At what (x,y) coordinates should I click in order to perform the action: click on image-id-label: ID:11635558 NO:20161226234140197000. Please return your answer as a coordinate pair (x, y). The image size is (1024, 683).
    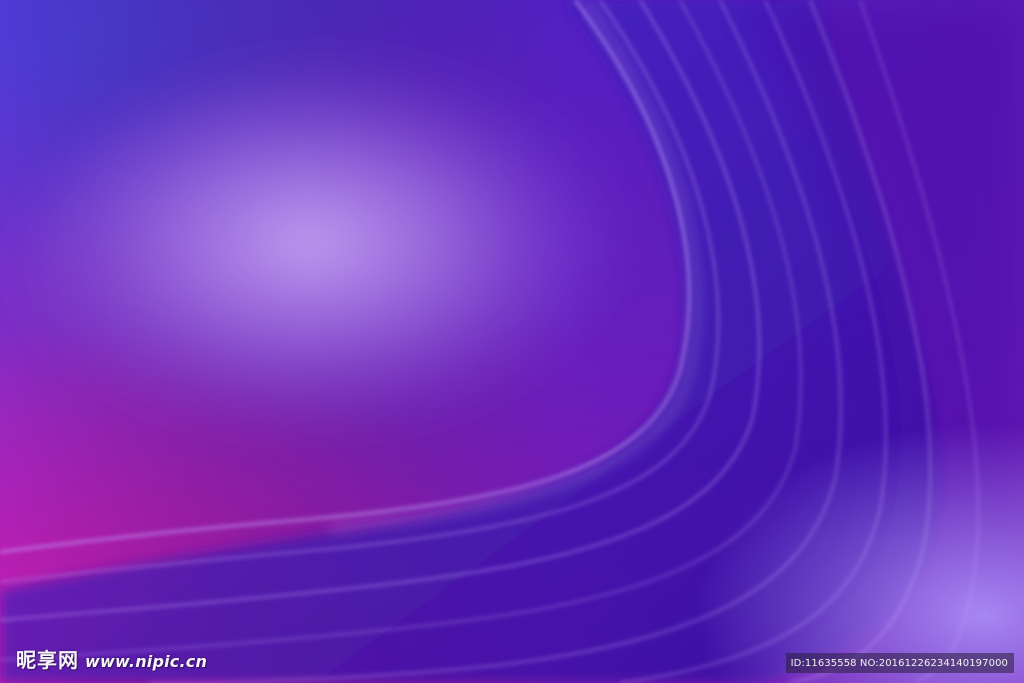
    Looking at the image, I should click on (900, 663).